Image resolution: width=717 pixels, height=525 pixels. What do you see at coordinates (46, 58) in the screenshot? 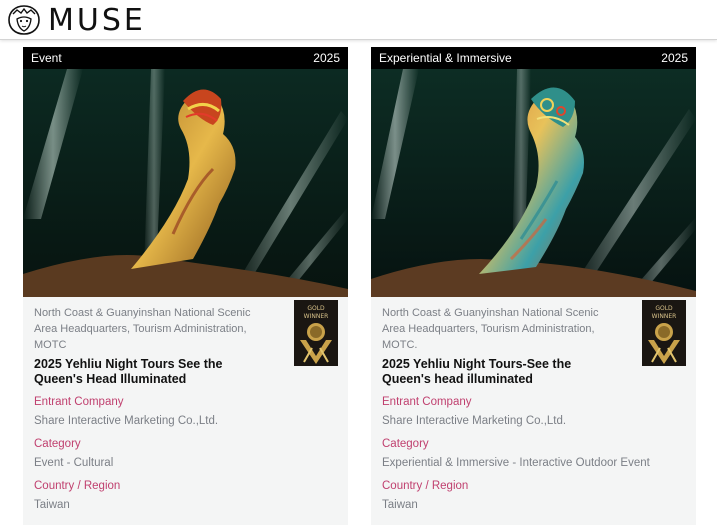
I see `card-category-tag: Event` at bounding box center [46, 58].